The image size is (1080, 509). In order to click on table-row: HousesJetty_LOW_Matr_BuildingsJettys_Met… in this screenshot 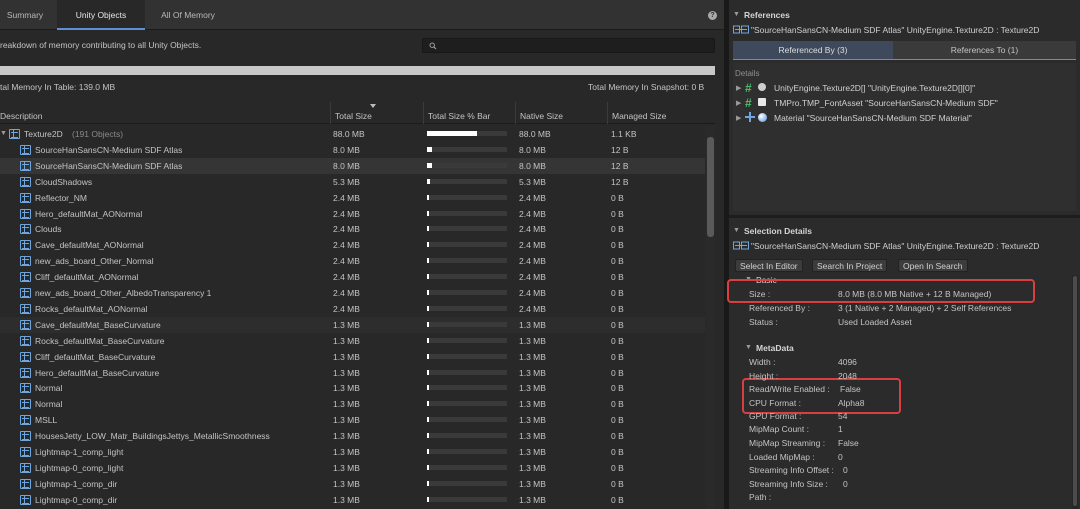, I will do `click(352, 436)`.